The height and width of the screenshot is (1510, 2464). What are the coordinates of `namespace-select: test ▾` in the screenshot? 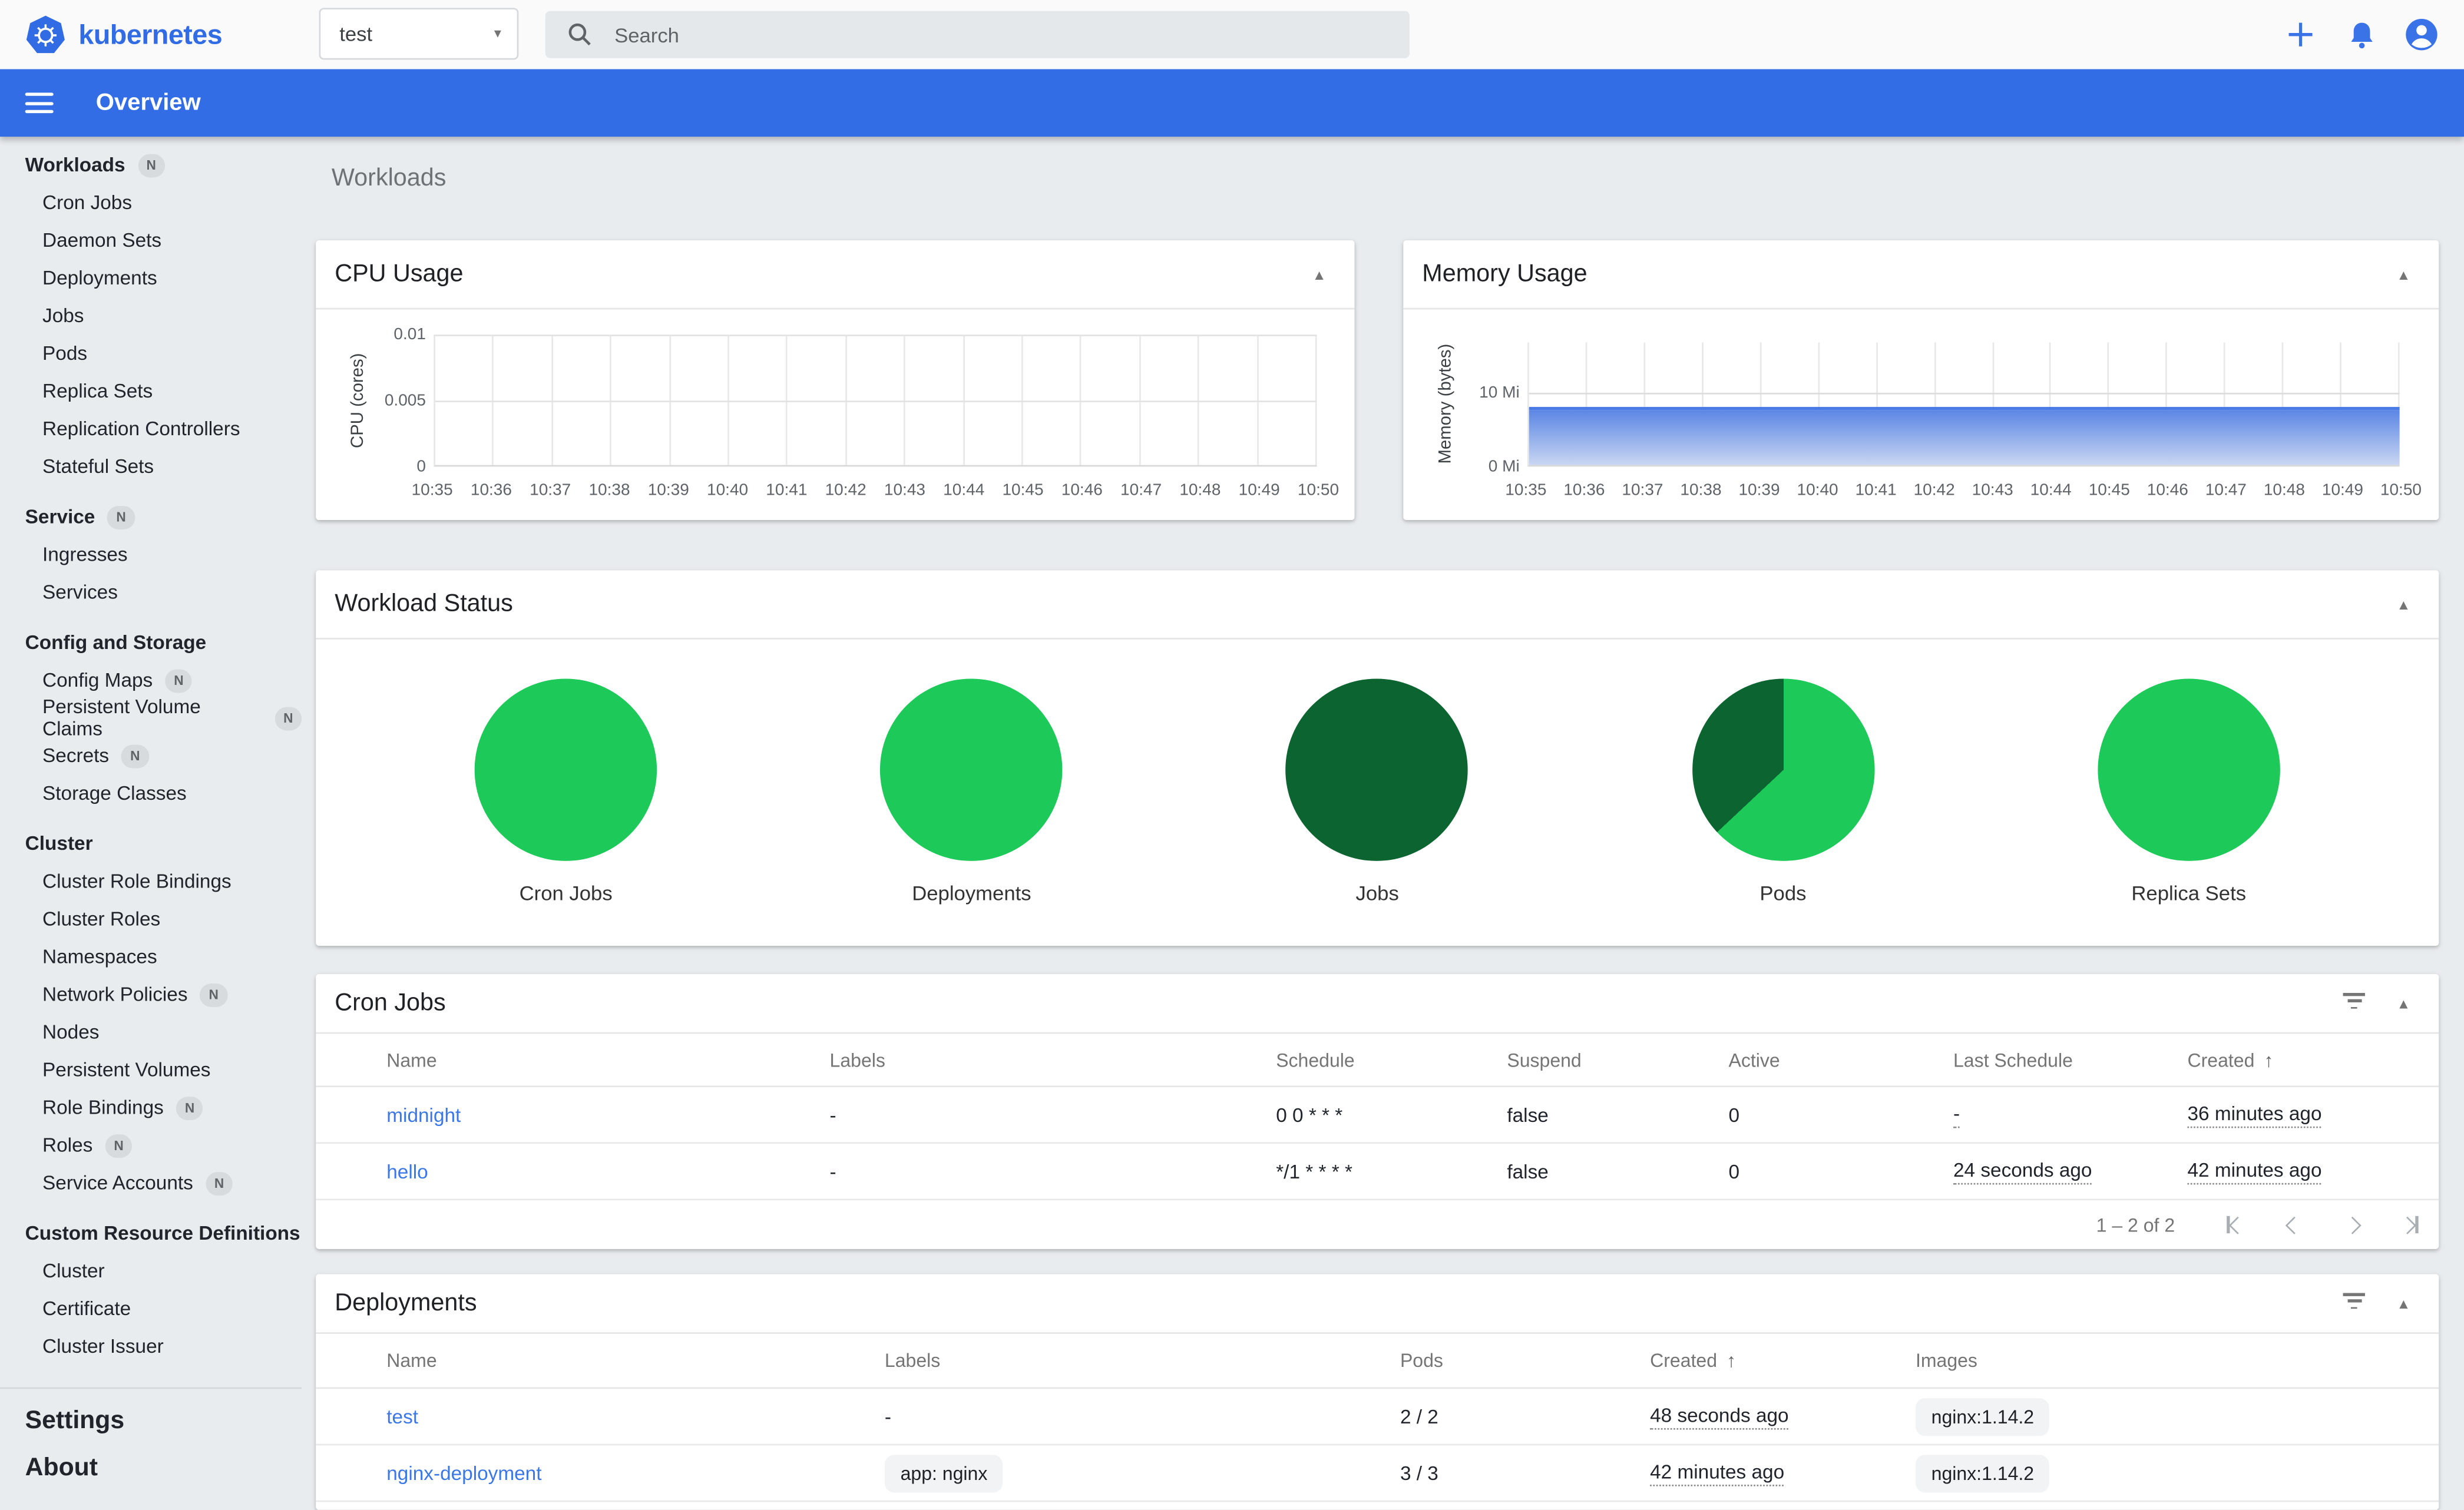 It's located at (419, 34).